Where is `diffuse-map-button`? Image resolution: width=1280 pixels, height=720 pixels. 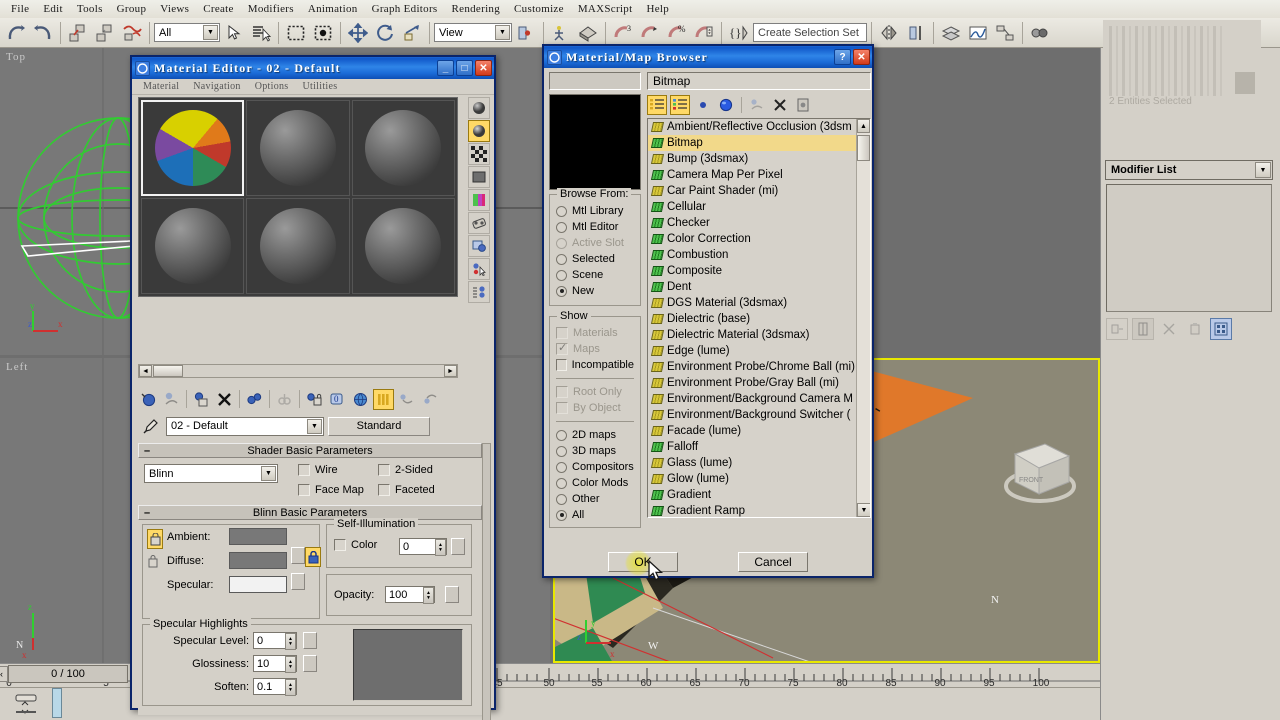 diffuse-map-button is located at coordinates (298, 555).